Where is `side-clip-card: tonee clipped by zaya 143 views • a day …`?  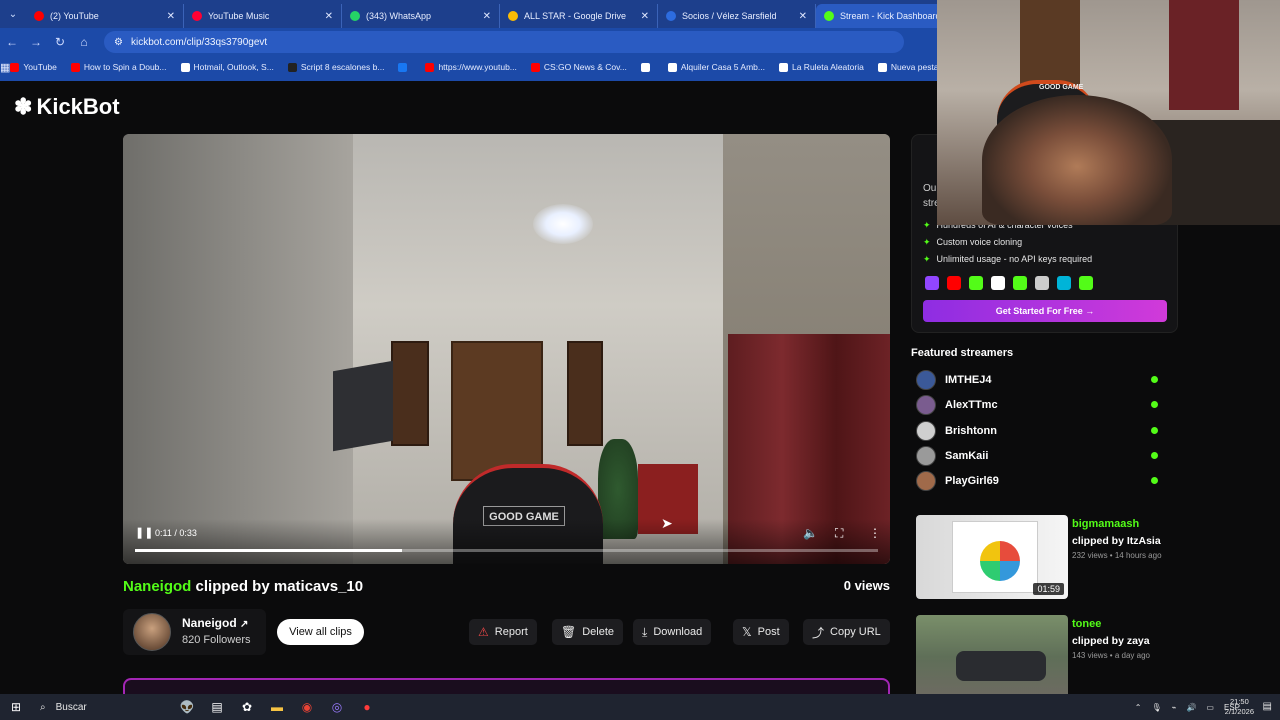 side-clip-card: tonee clipped by zaya 143 views • a day … is located at coordinates (1047, 657).